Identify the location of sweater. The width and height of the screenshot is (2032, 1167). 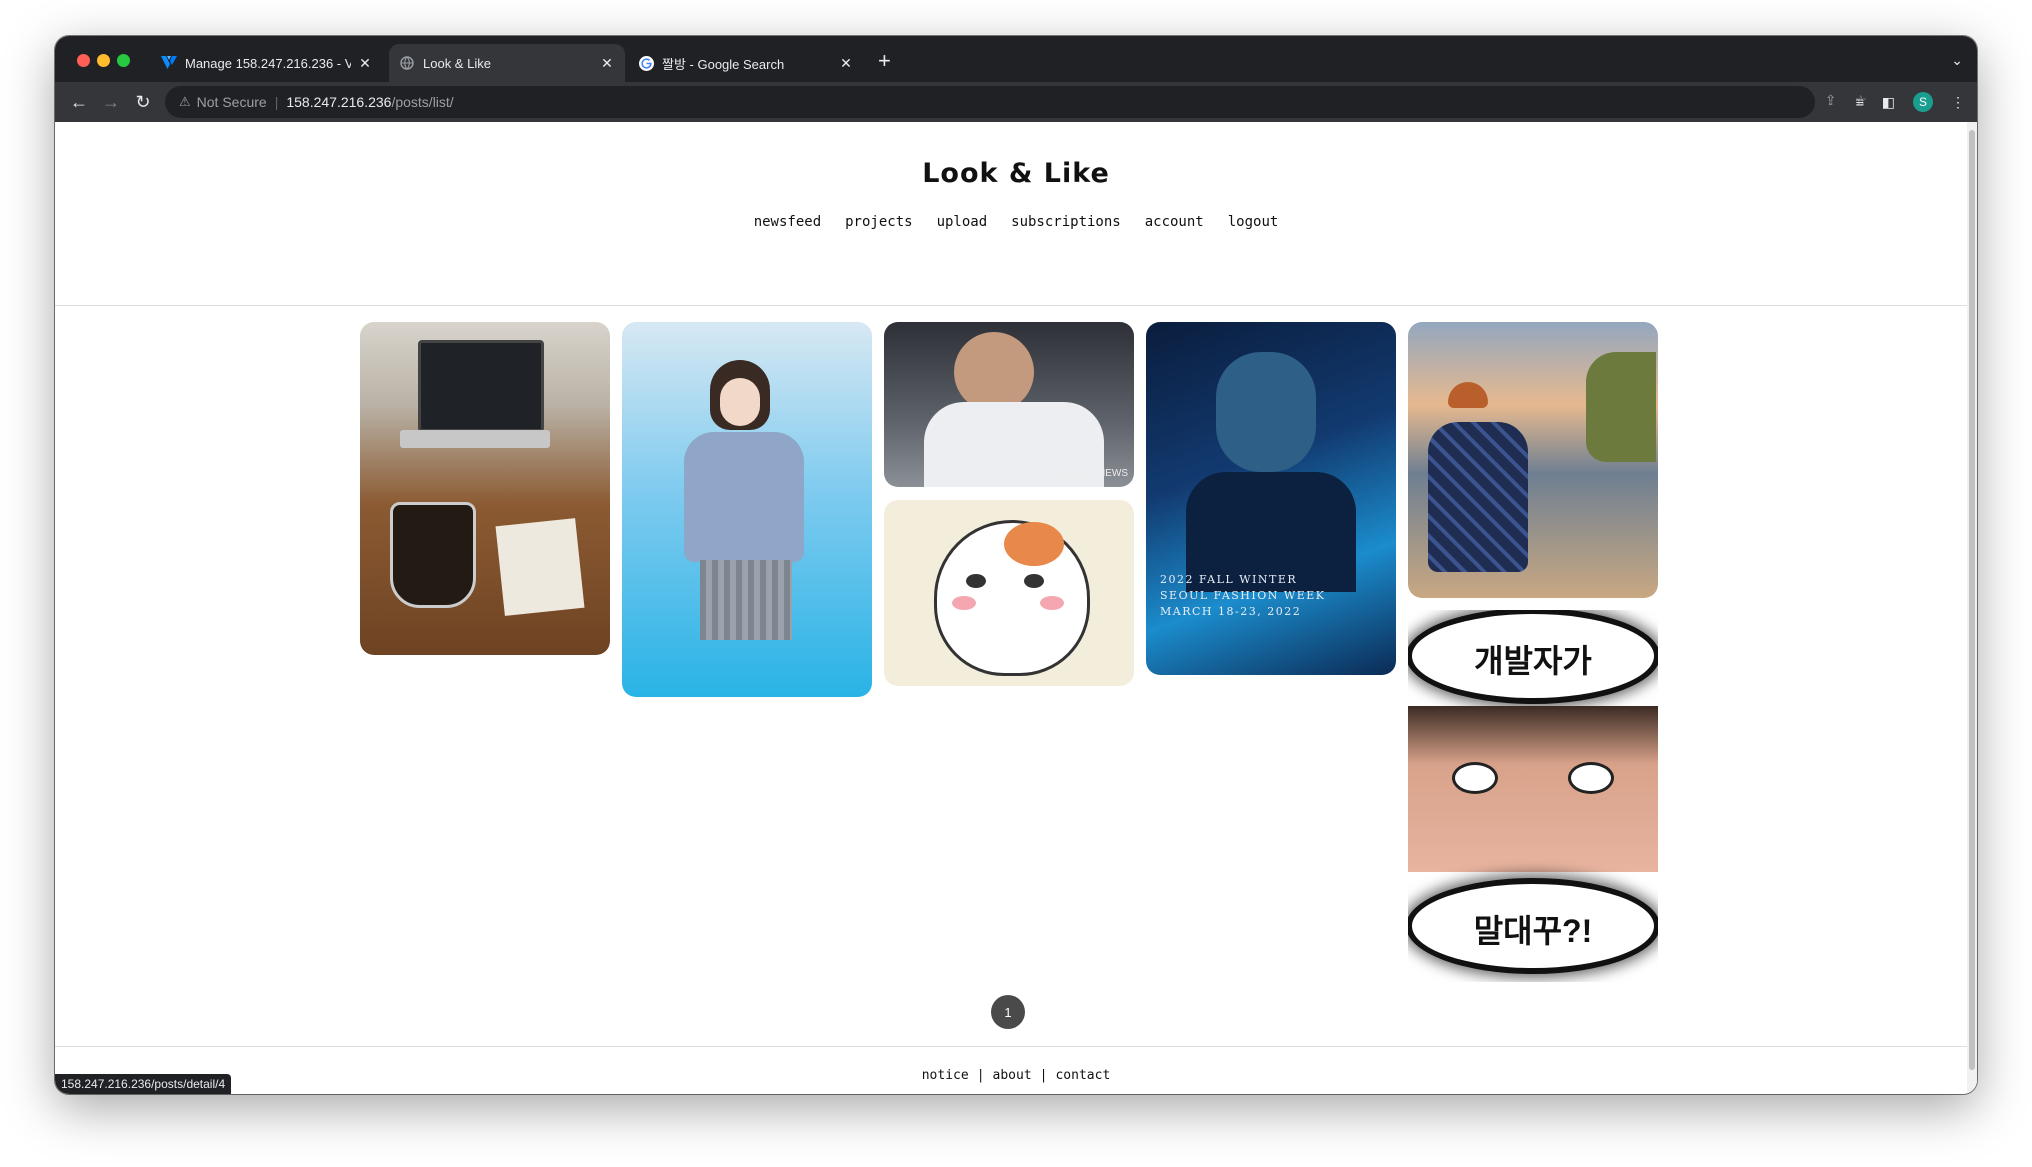
(744, 497).